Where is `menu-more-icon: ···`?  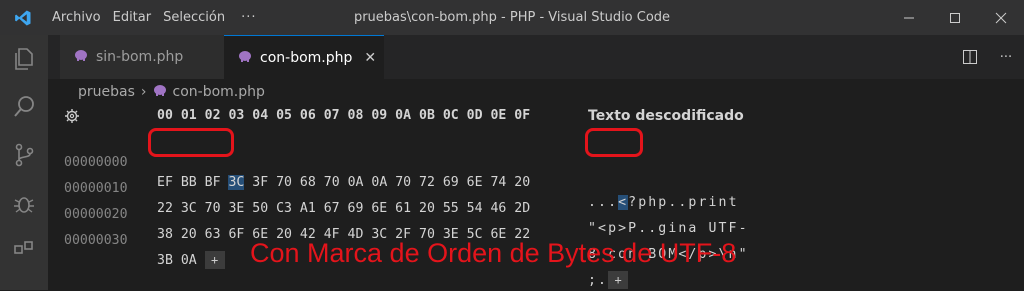 menu-more-icon: ··· is located at coordinates (248, 17).